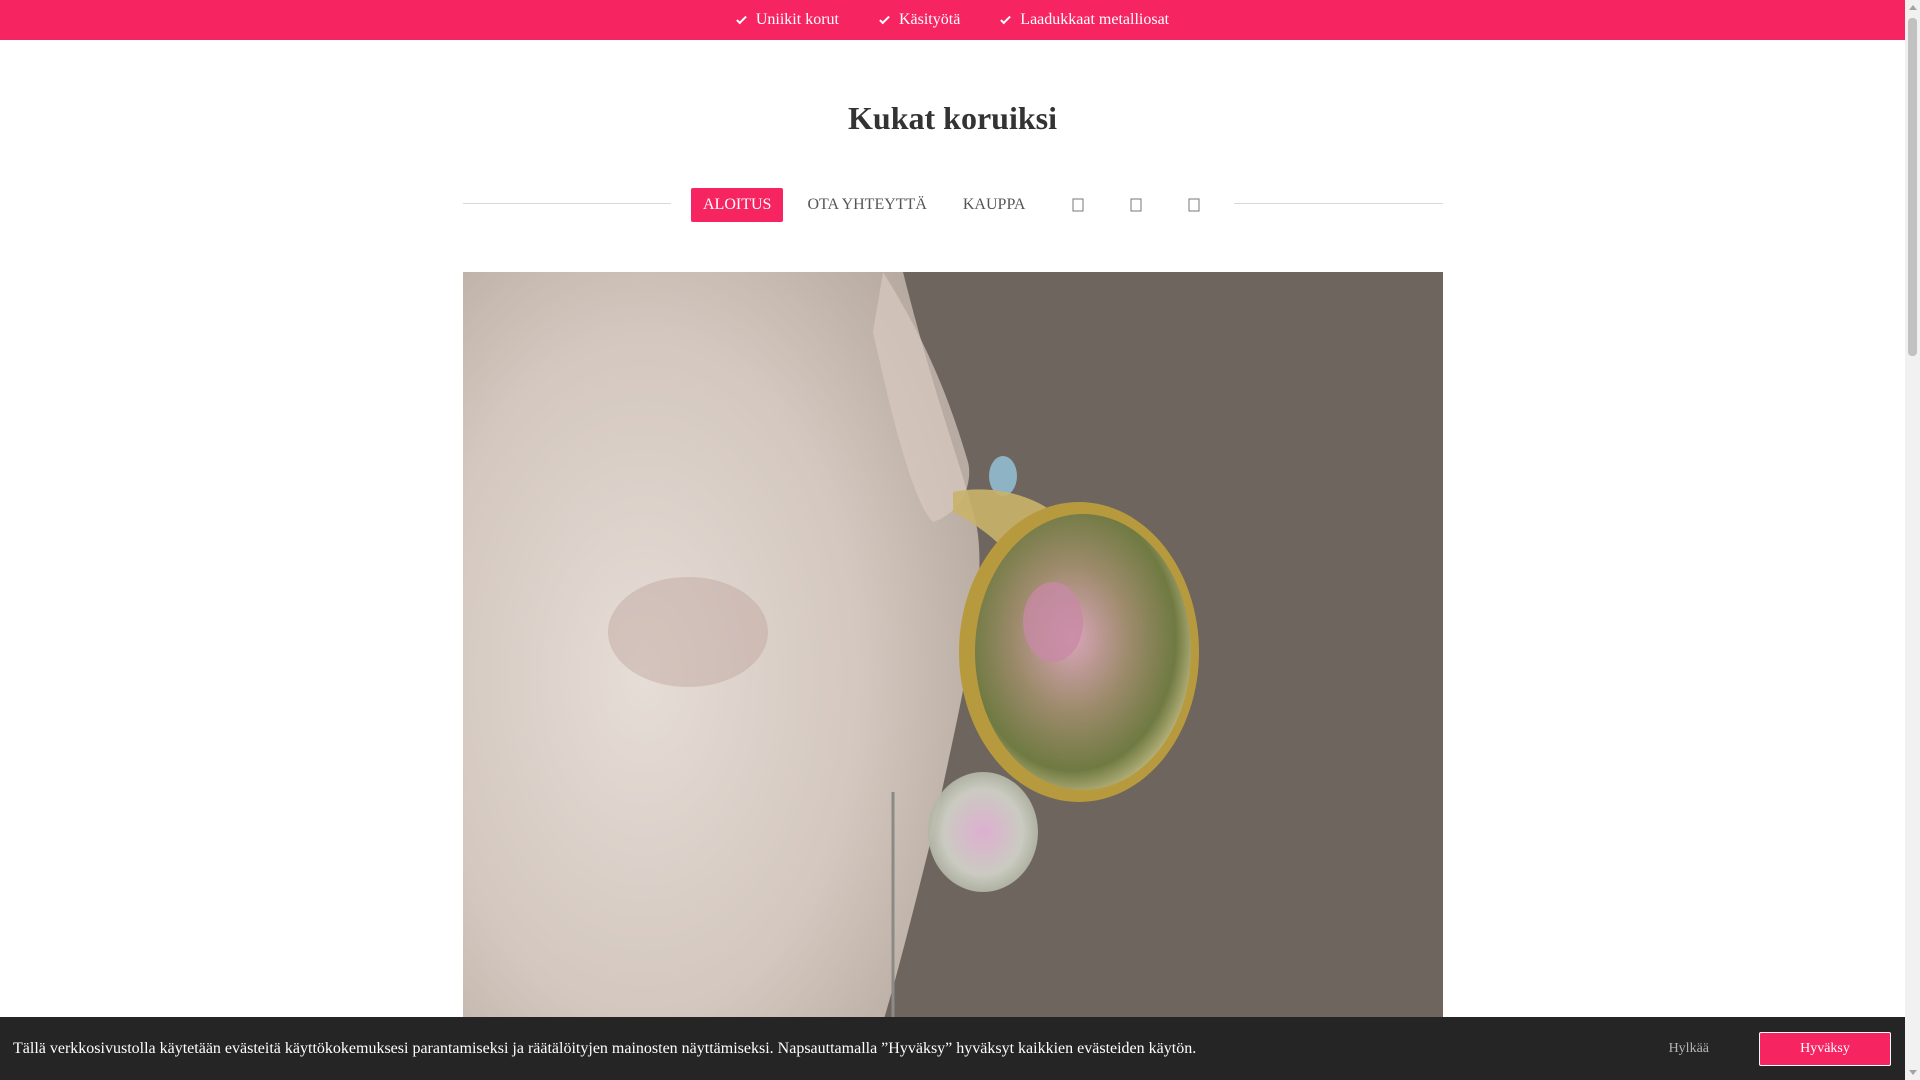  I want to click on user-icon, so click(1136, 205).